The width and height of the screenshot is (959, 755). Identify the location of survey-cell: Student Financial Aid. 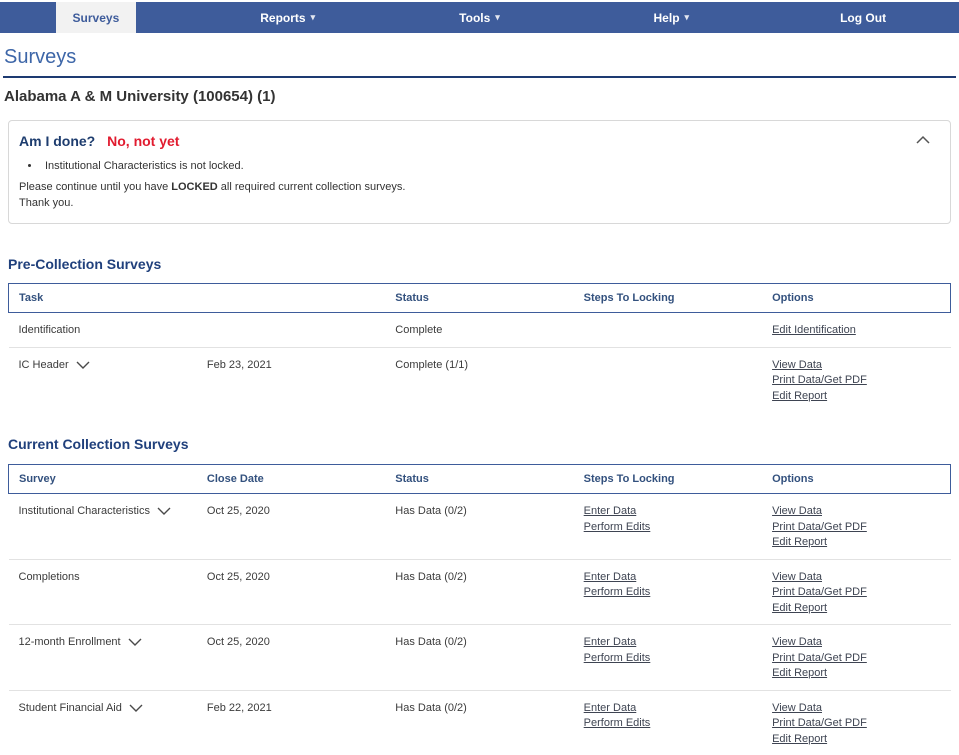
(103, 722).